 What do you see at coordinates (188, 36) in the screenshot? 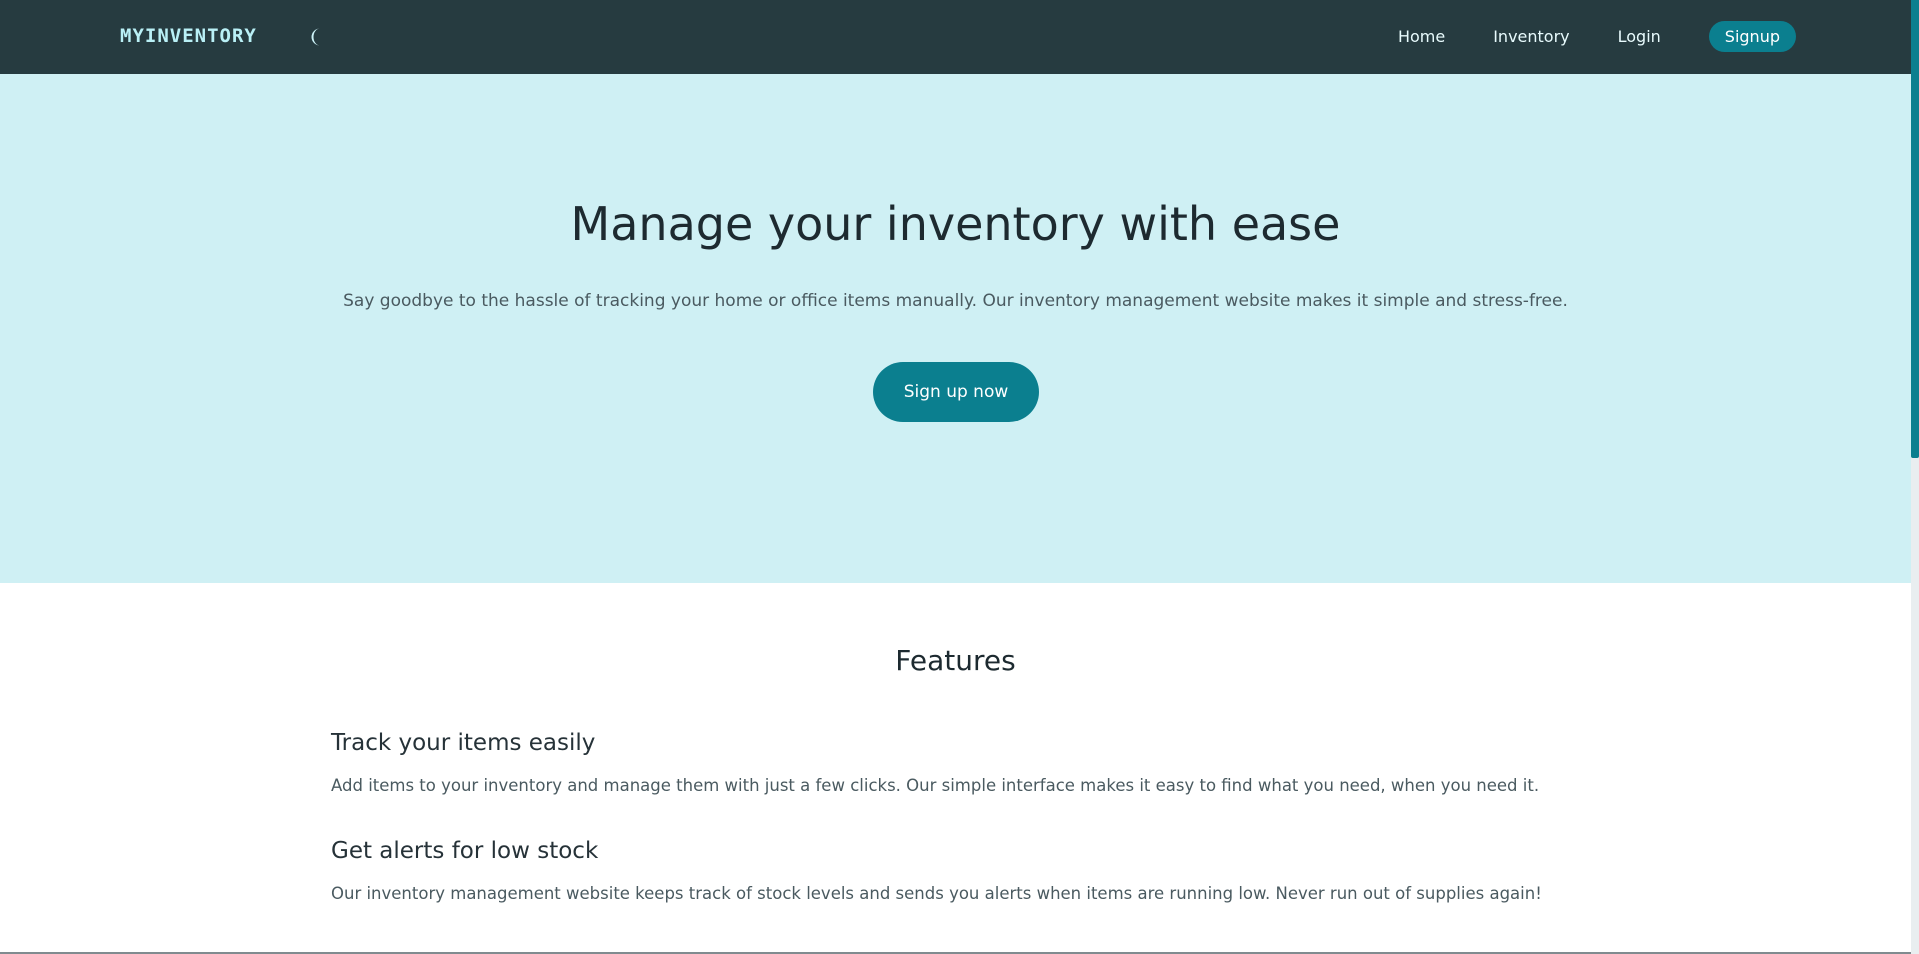
I see `brand-name: MYINVENTORY` at bounding box center [188, 36].